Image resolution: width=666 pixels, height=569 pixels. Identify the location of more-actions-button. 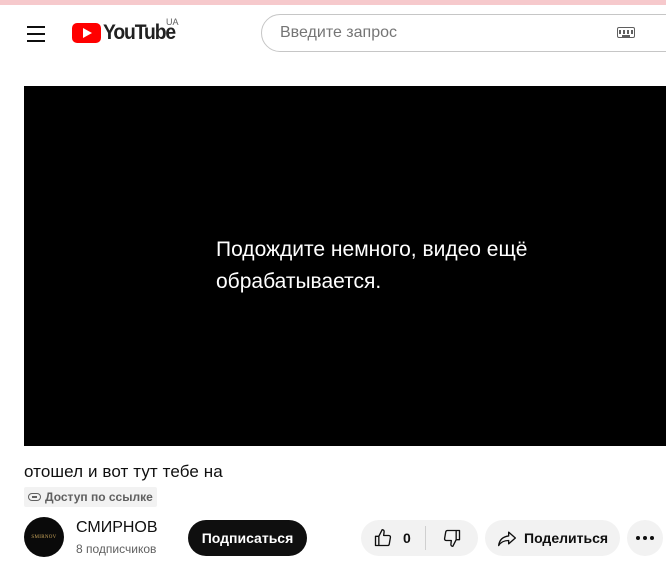
(645, 538).